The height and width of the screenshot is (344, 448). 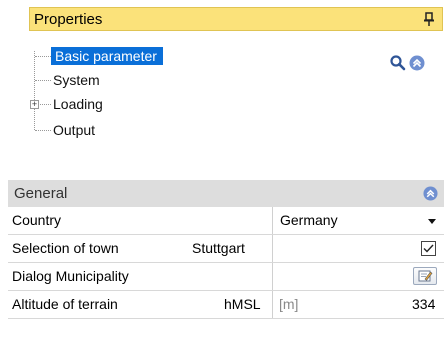 I want to click on property-label: Selection of town, so click(x=65, y=248).